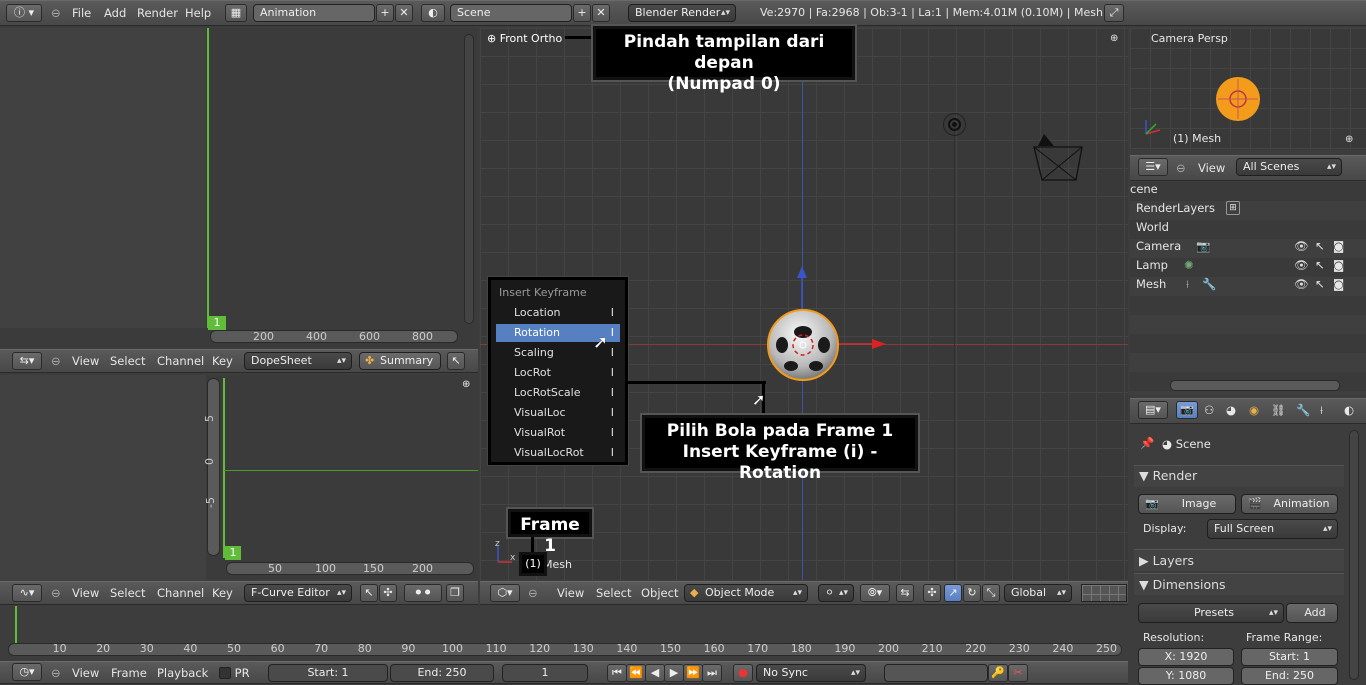  What do you see at coordinates (1147, 443) in the screenshot?
I see `pin-icon: 📌` at bounding box center [1147, 443].